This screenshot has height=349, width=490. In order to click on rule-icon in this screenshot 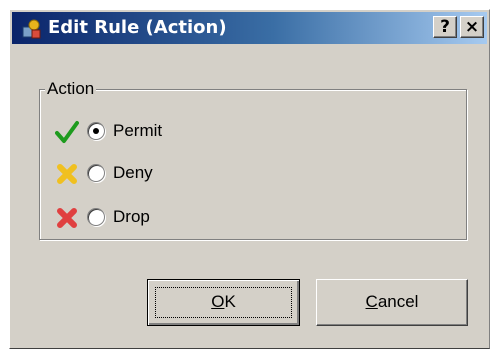, I will do `click(31, 29)`.